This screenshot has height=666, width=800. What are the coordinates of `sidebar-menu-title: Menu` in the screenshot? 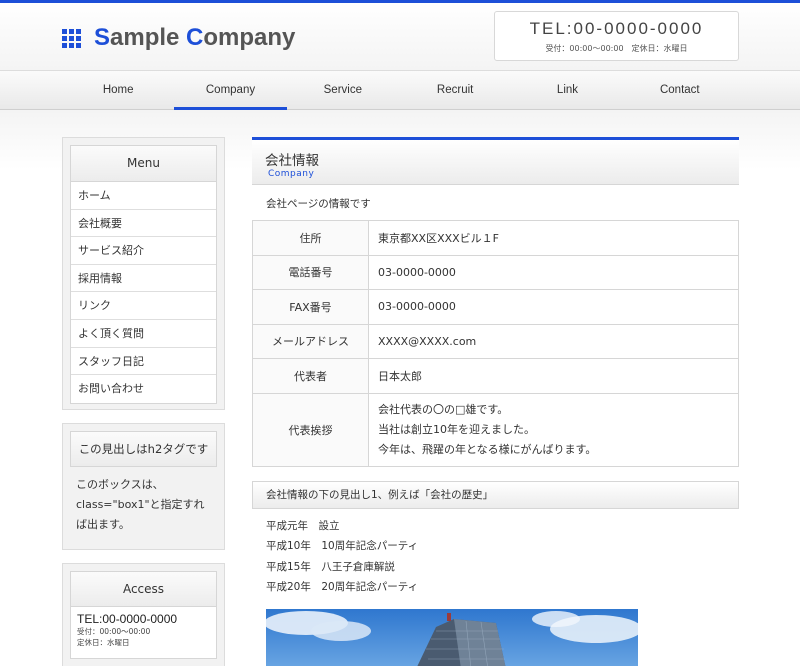 It's located at (143, 163).